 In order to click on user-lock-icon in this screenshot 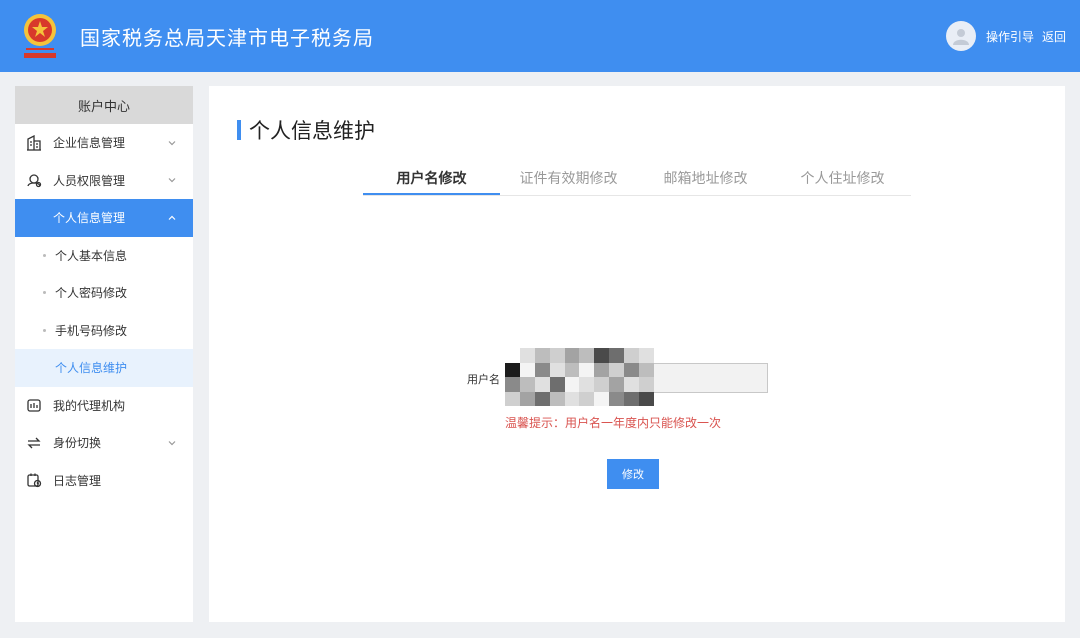, I will do `click(34, 180)`.